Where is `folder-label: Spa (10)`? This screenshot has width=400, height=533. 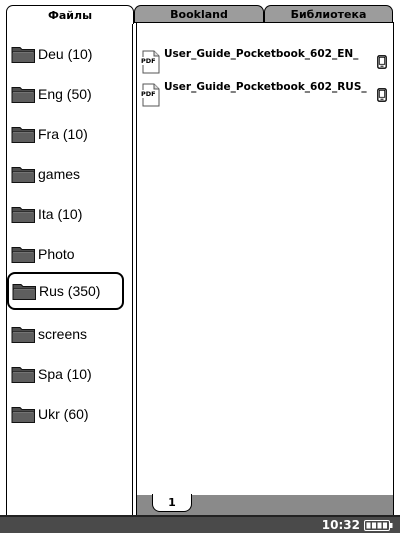
folder-label: Spa (10) is located at coordinates (65, 374).